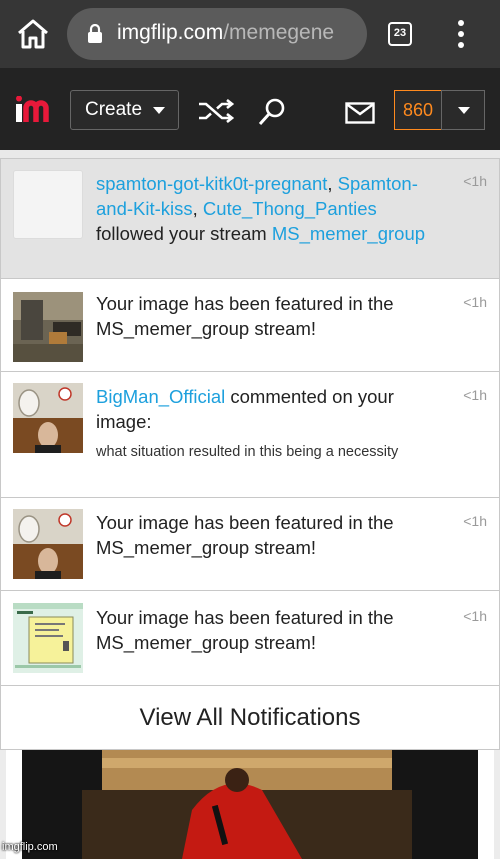 The height and width of the screenshot is (859, 500). Describe the element at coordinates (250, 717) in the screenshot. I see `view-all-notifications-button: View All Notifications` at that location.